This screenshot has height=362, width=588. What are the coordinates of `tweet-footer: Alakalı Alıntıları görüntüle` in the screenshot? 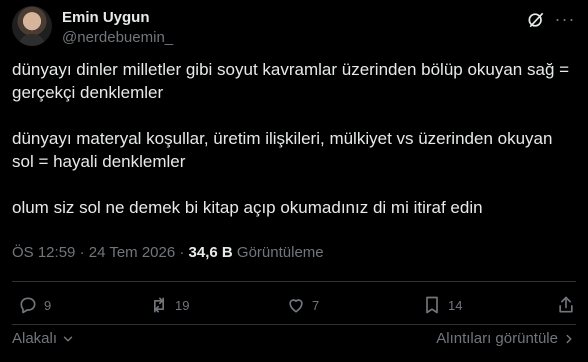 It's located at (294, 340).